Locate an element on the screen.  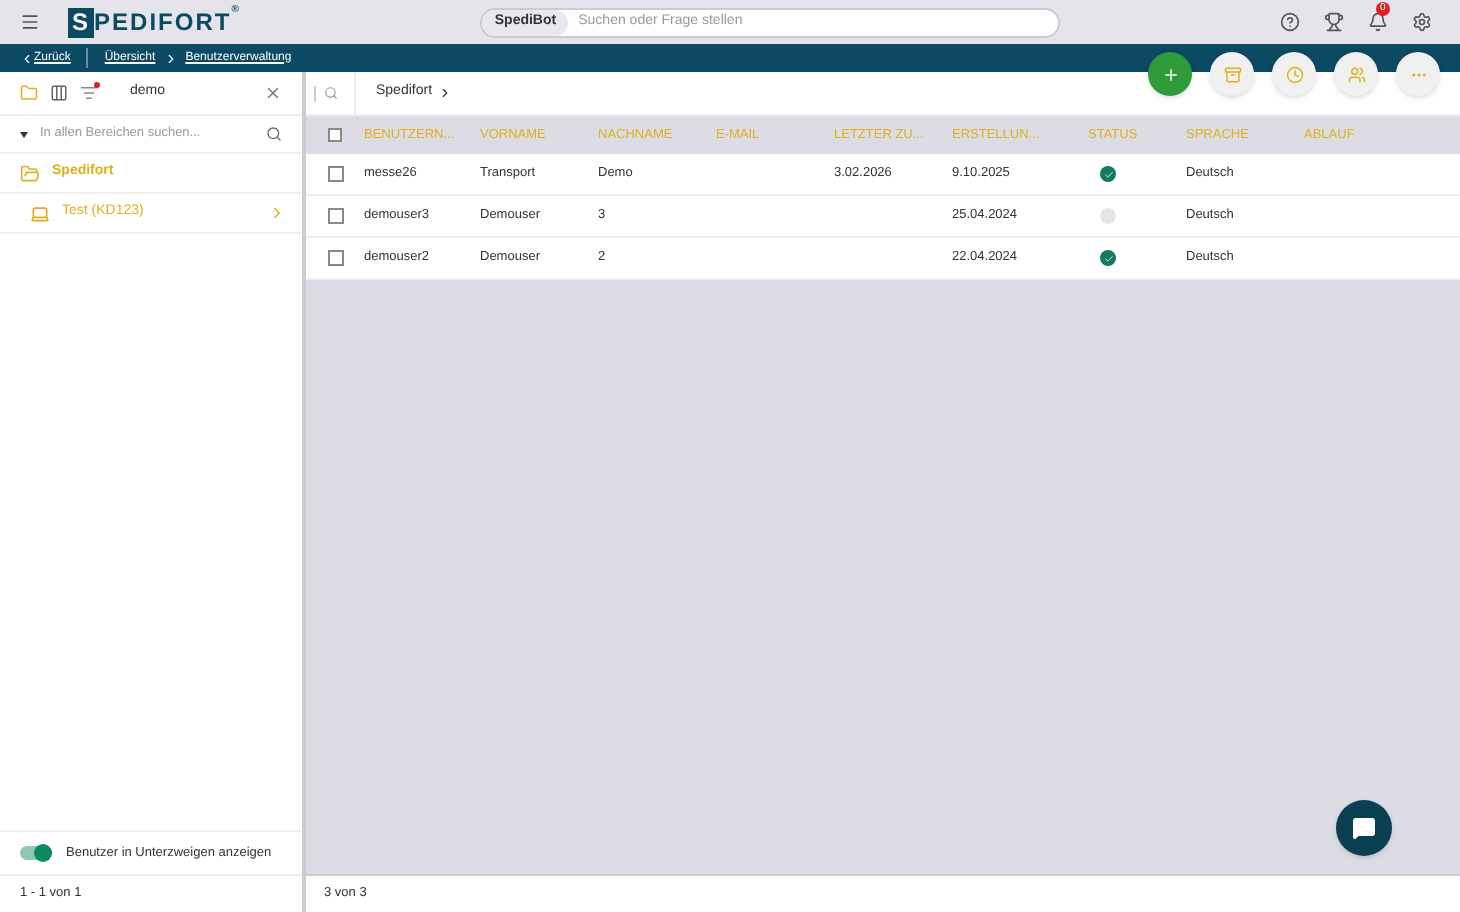
chat-icon is located at coordinates (1364, 828).